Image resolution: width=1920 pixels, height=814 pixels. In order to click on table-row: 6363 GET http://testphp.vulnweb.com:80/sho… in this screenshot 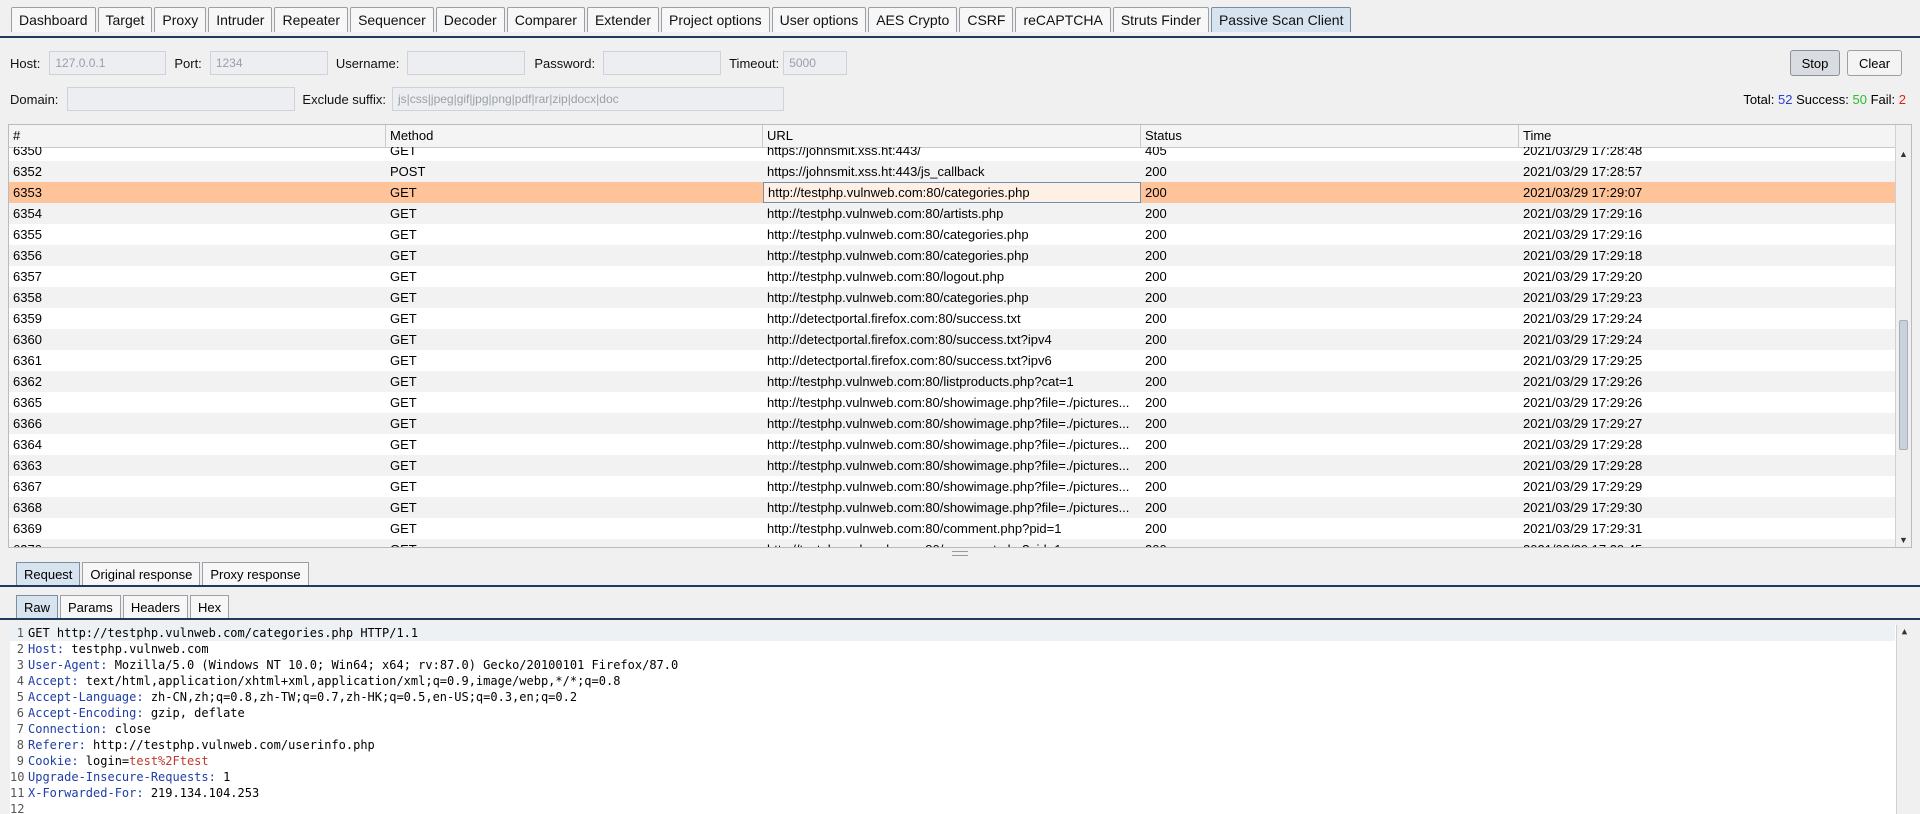, I will do `click(953, 465)`.